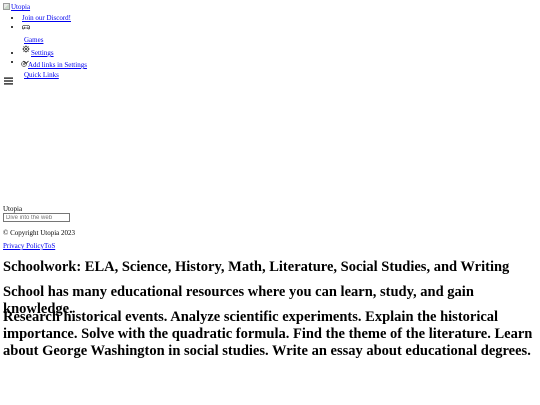 Image resolution: width=540 pixels, height=405 pixels. I want to click on discord-link: Join our Discord!, so click(46, 18).